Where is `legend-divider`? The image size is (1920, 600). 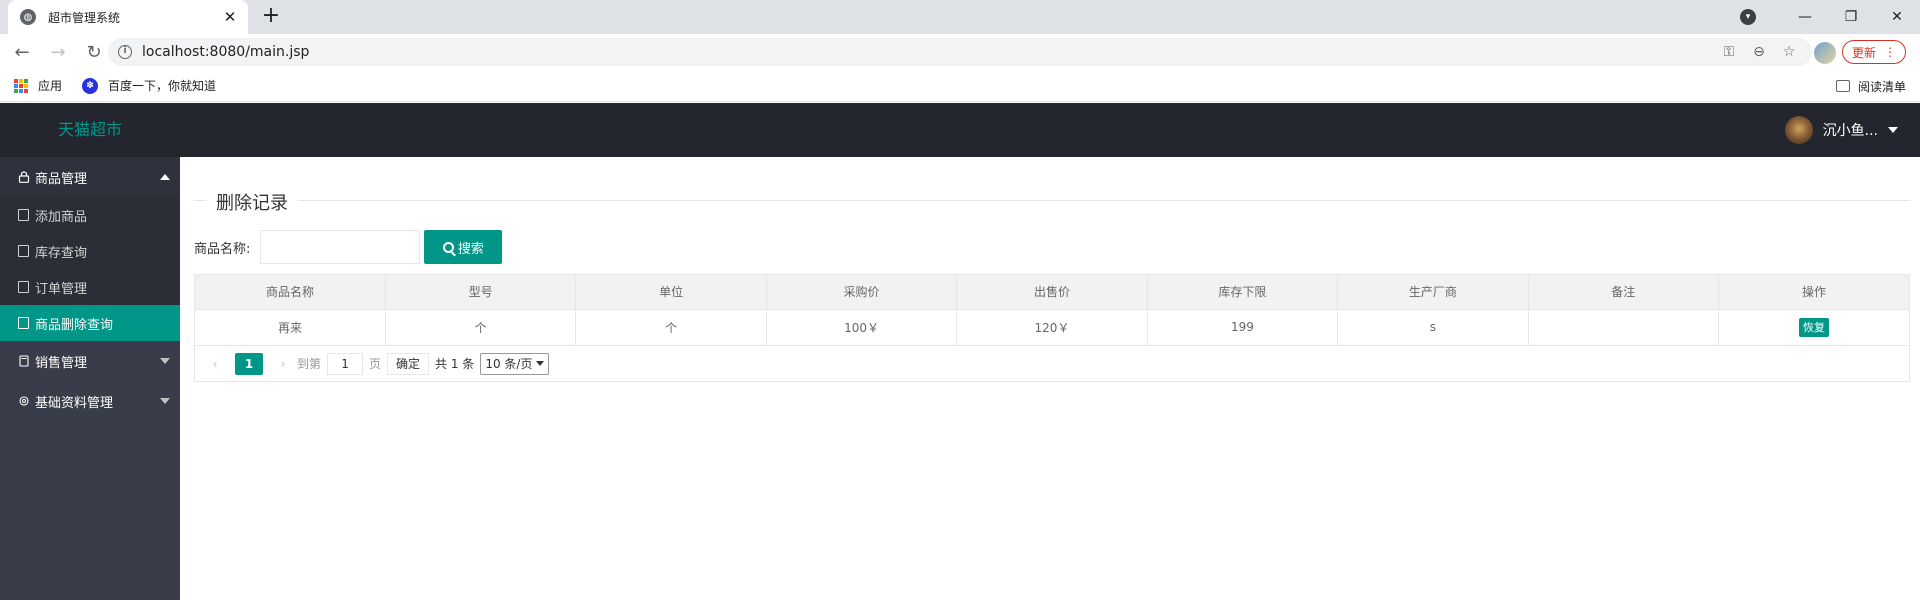
legend-divider is located at coordinates (1052, 200).